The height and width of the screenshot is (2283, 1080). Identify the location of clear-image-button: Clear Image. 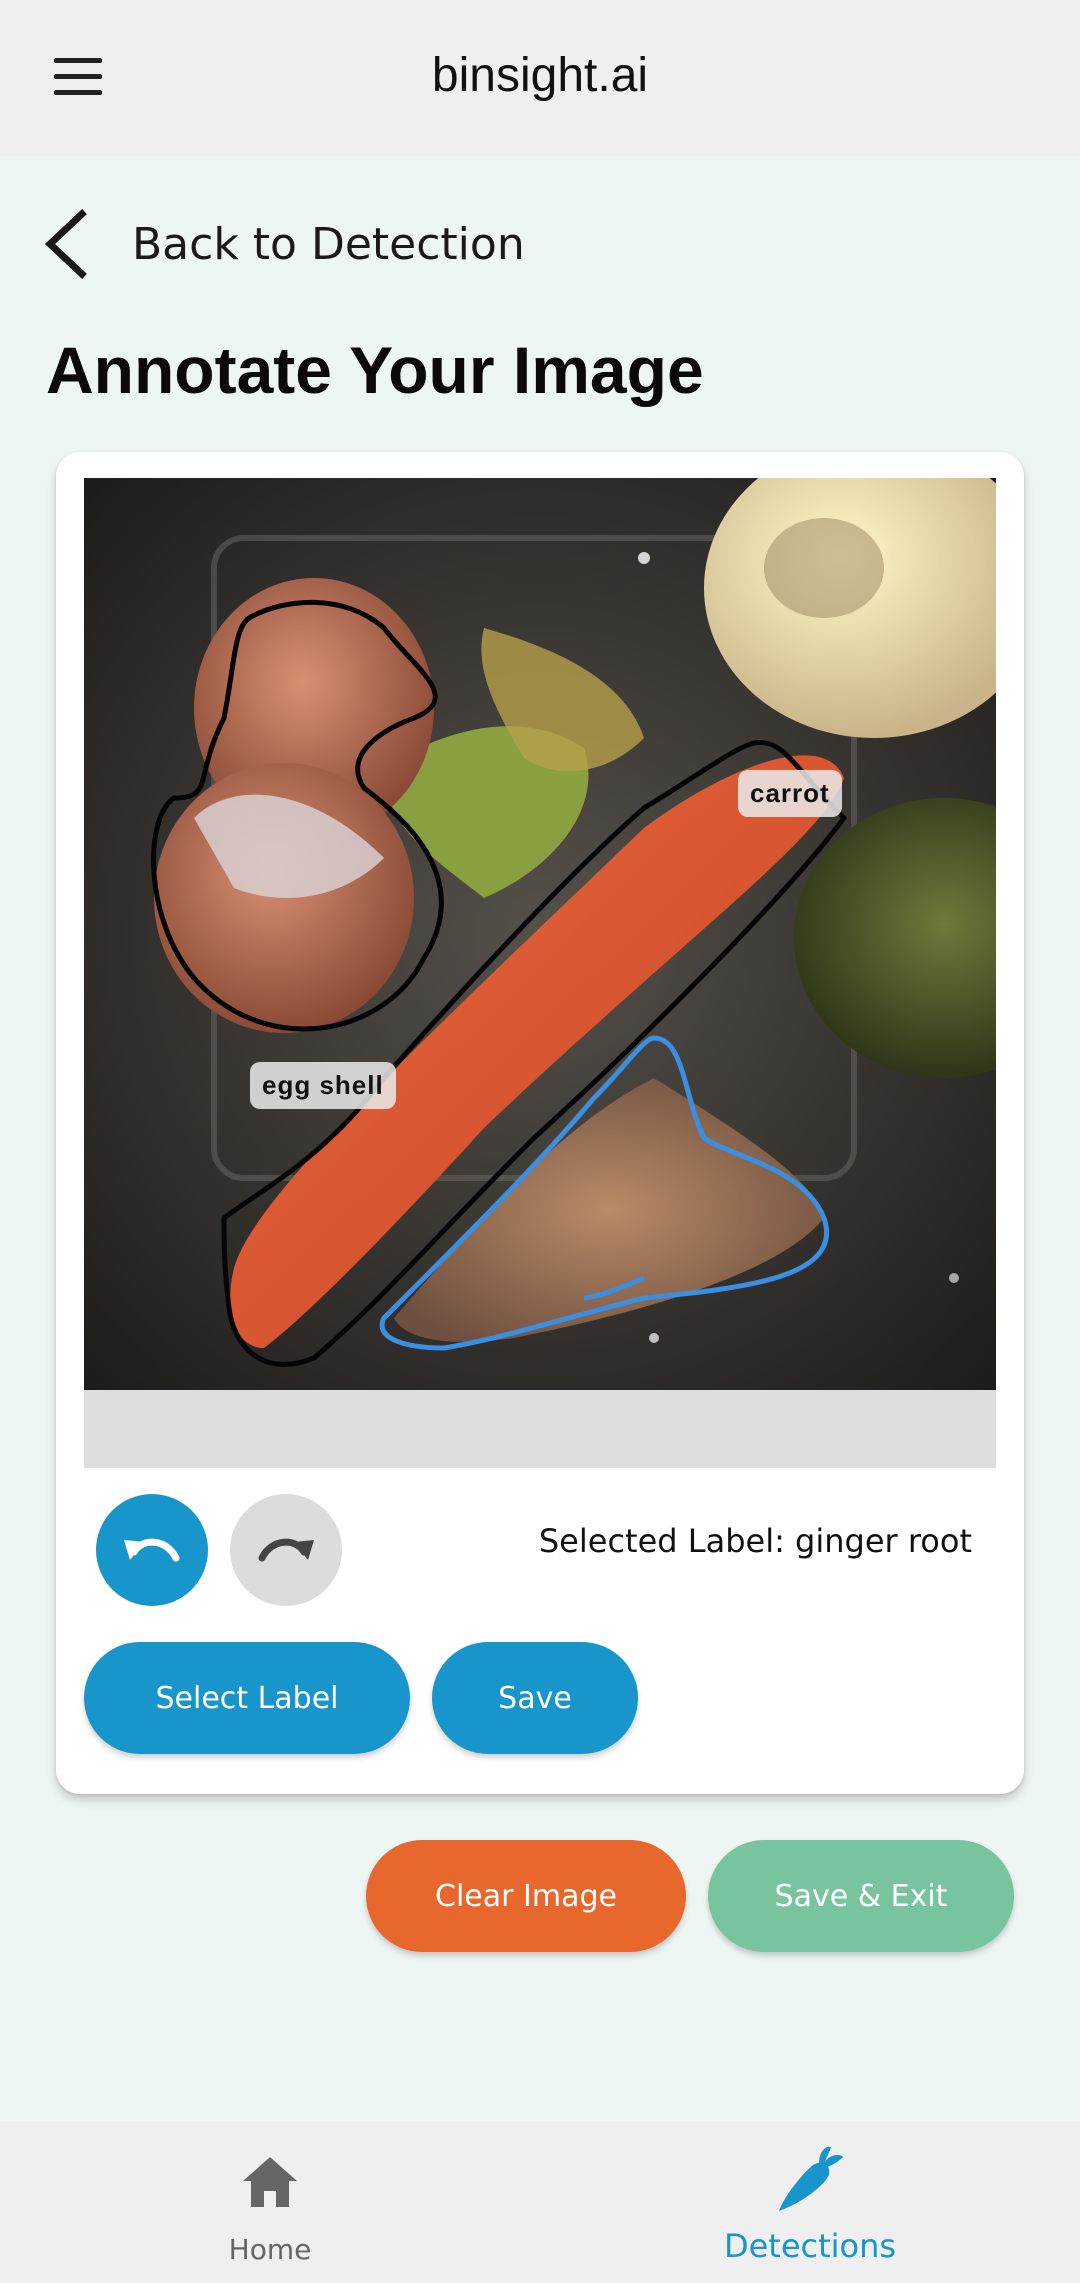
(526, 1896).